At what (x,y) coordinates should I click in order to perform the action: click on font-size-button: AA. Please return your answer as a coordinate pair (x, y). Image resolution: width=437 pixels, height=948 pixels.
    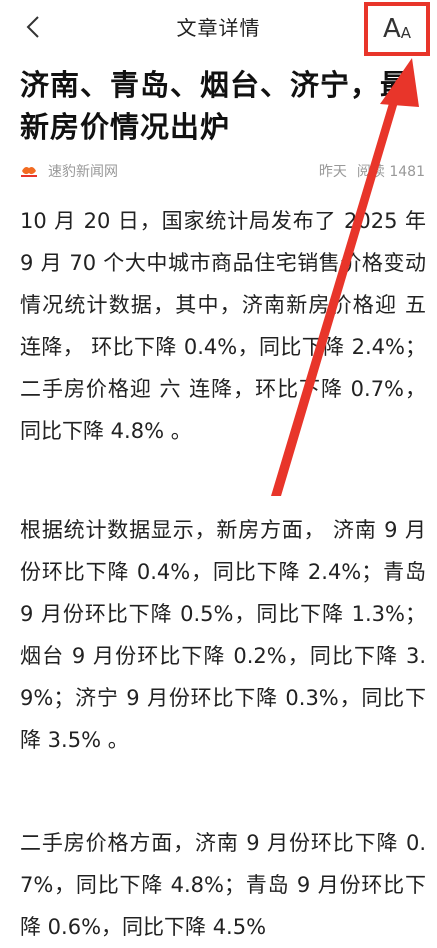
    Looking at the image, I should click on (397, 29).